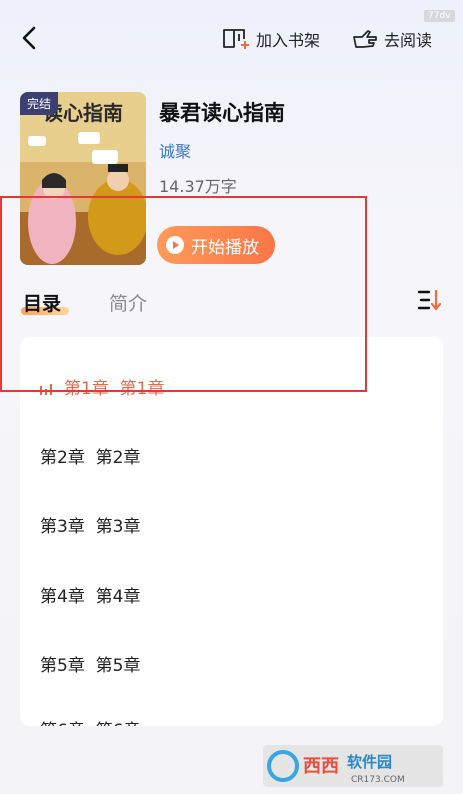  I want to click on chapter-item-5: 第5章 第5章, so click(90, 663).